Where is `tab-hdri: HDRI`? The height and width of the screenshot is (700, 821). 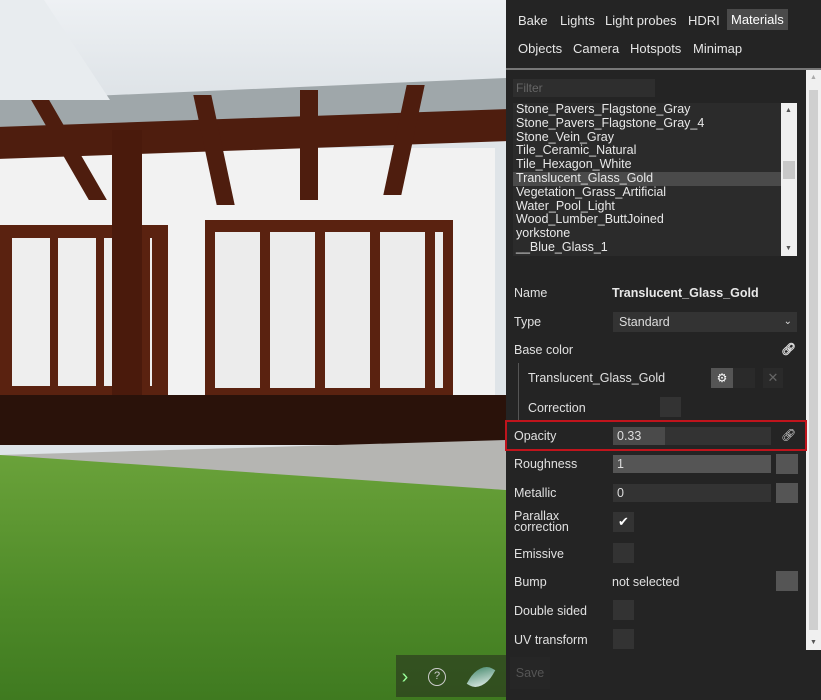 tab-hdri: HDRI is located at coordinates (704, 20).